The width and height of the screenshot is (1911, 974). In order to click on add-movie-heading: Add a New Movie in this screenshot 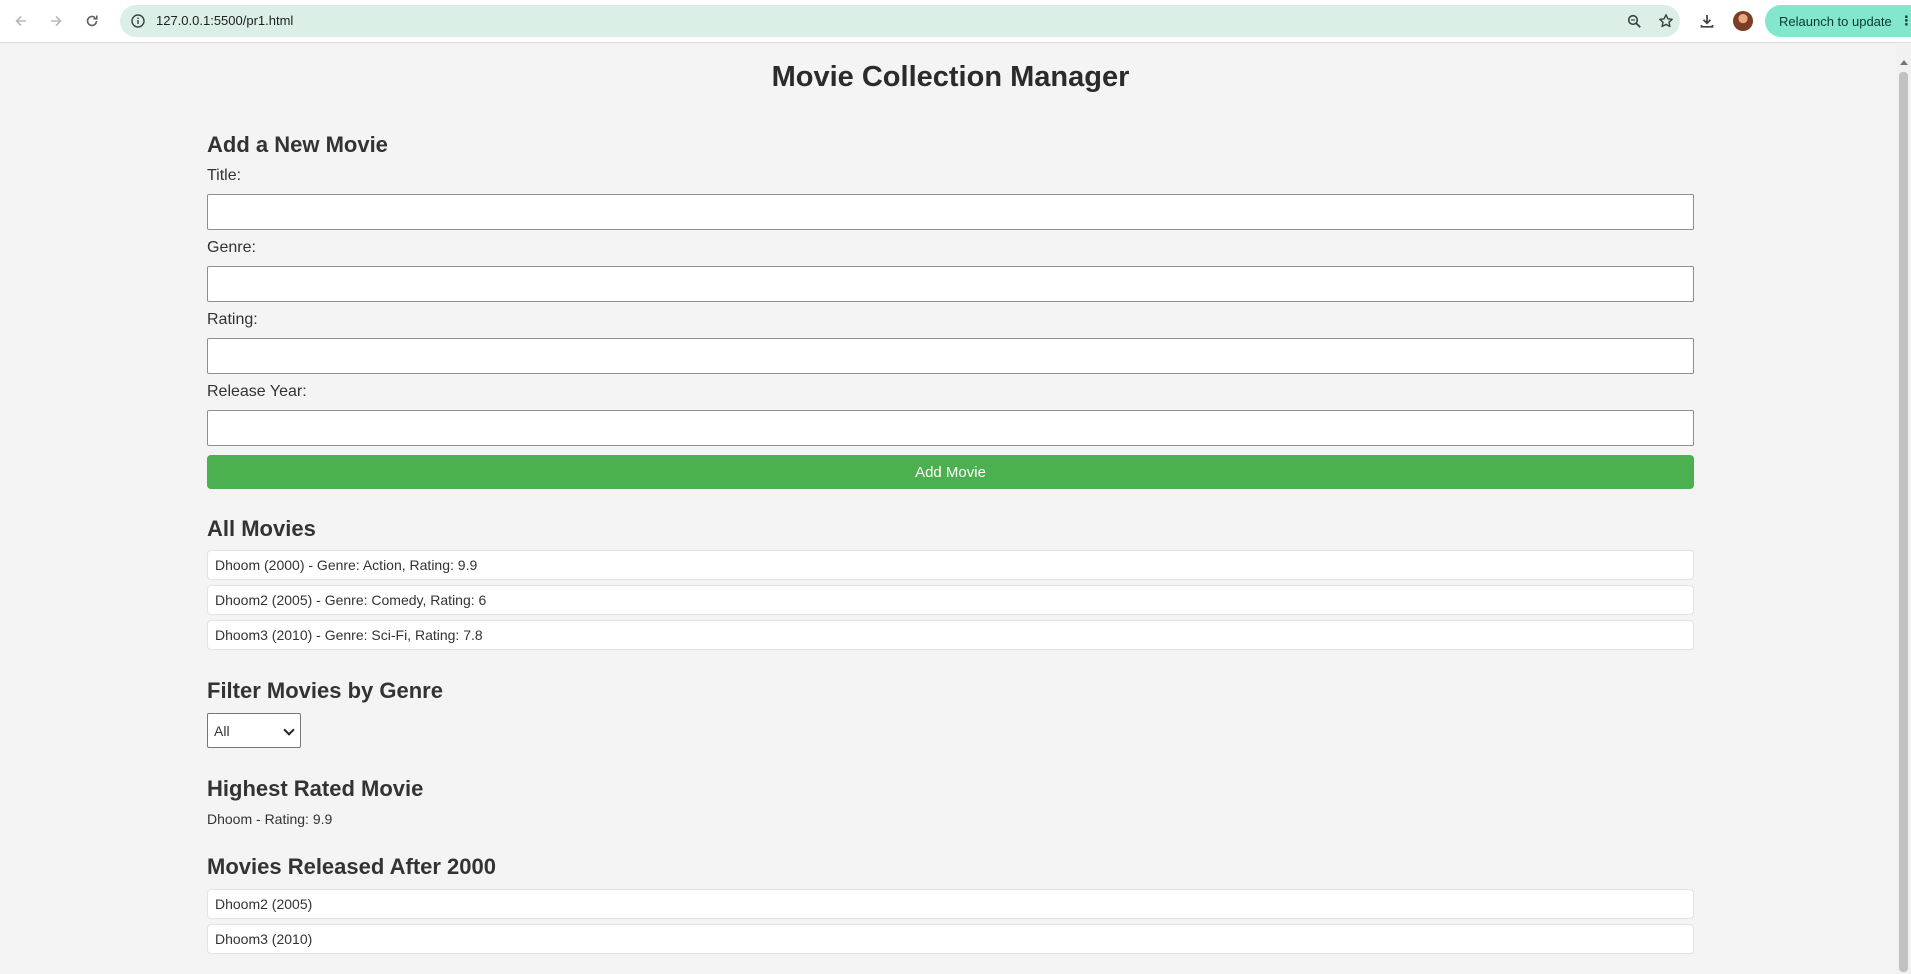, I will do `click(297, 144)`.